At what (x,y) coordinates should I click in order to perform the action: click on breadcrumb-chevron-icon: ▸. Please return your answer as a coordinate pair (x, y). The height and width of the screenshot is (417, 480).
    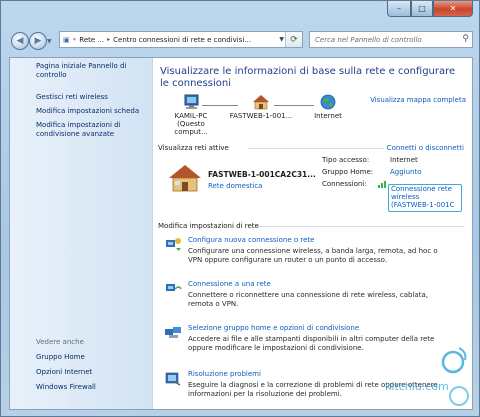
    Looking at the image, I should click on (108, 39).